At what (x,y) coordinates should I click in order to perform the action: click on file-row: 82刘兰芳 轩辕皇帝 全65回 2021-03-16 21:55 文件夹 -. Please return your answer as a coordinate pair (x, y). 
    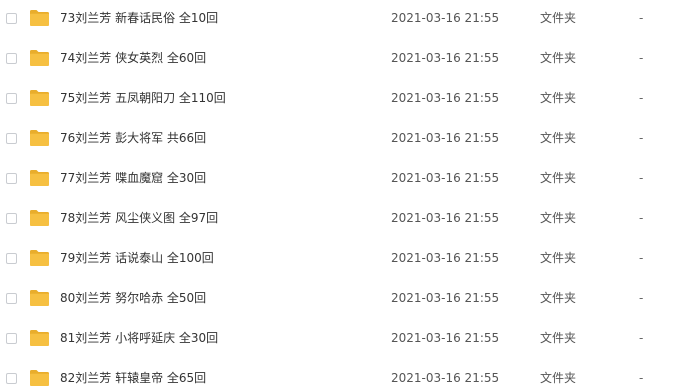
    Looking at the image, I should click on (350, 377).